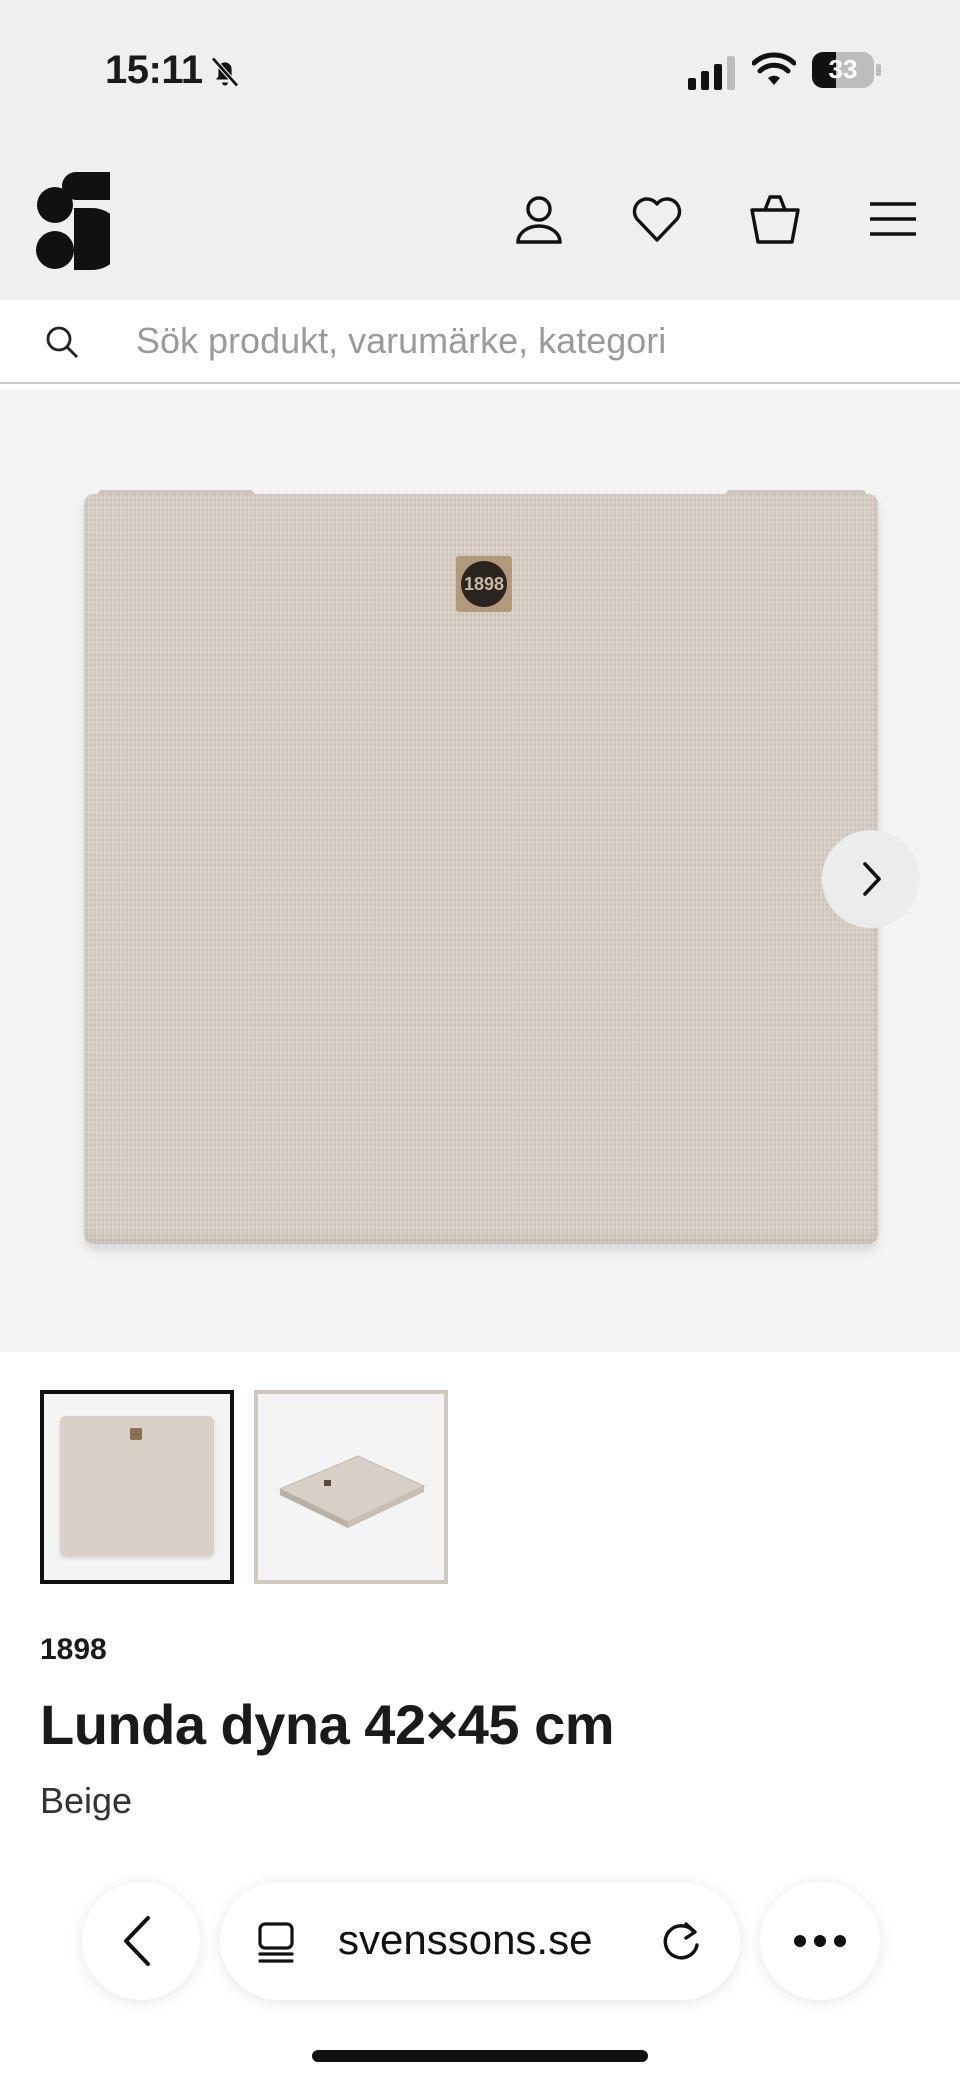  I want to click on status-bar: 15:11 33, so click(480, 70).